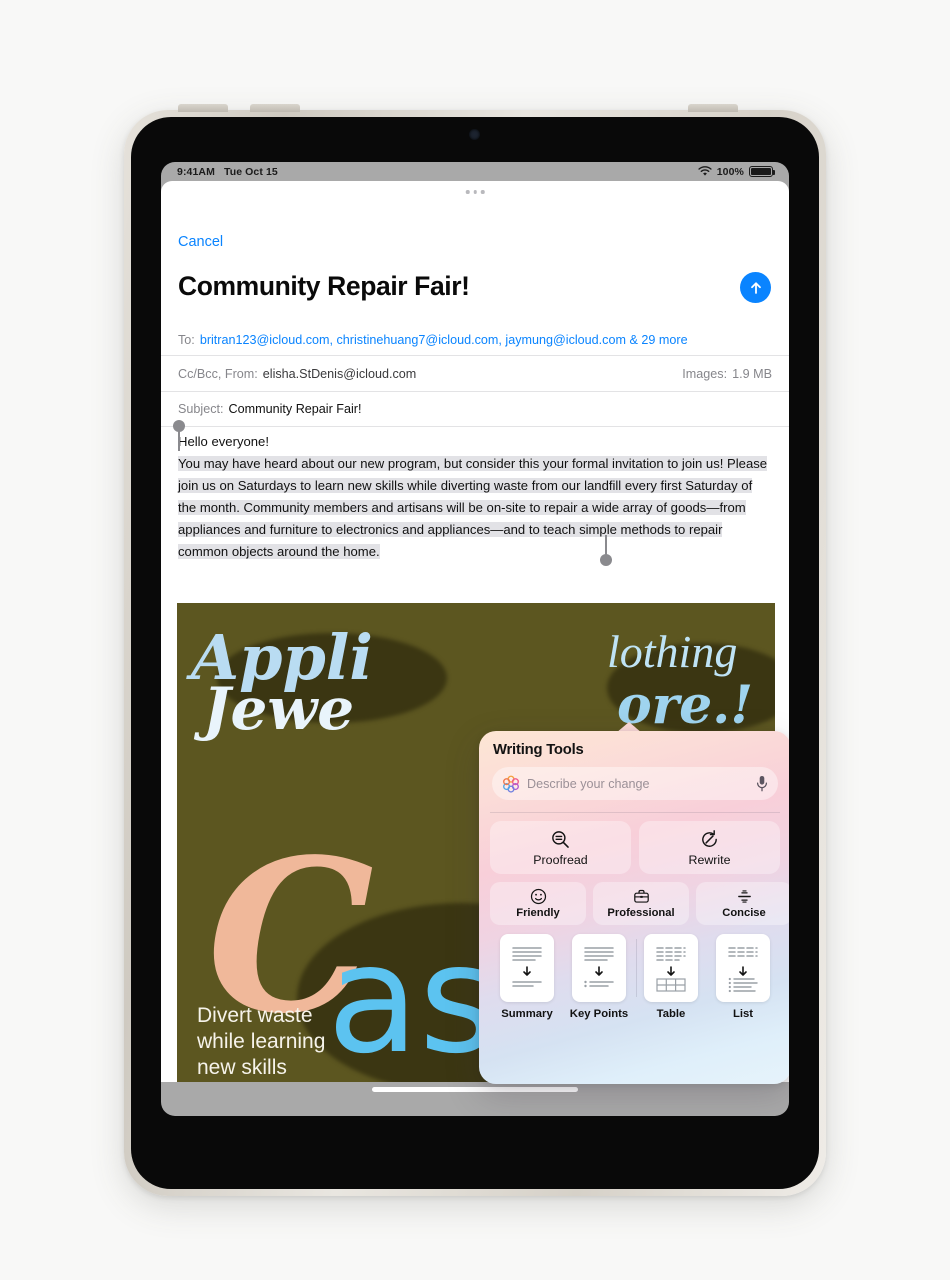 The image size is (950, 1280). I want to click on home-indicator-area, so click(475, 1090).